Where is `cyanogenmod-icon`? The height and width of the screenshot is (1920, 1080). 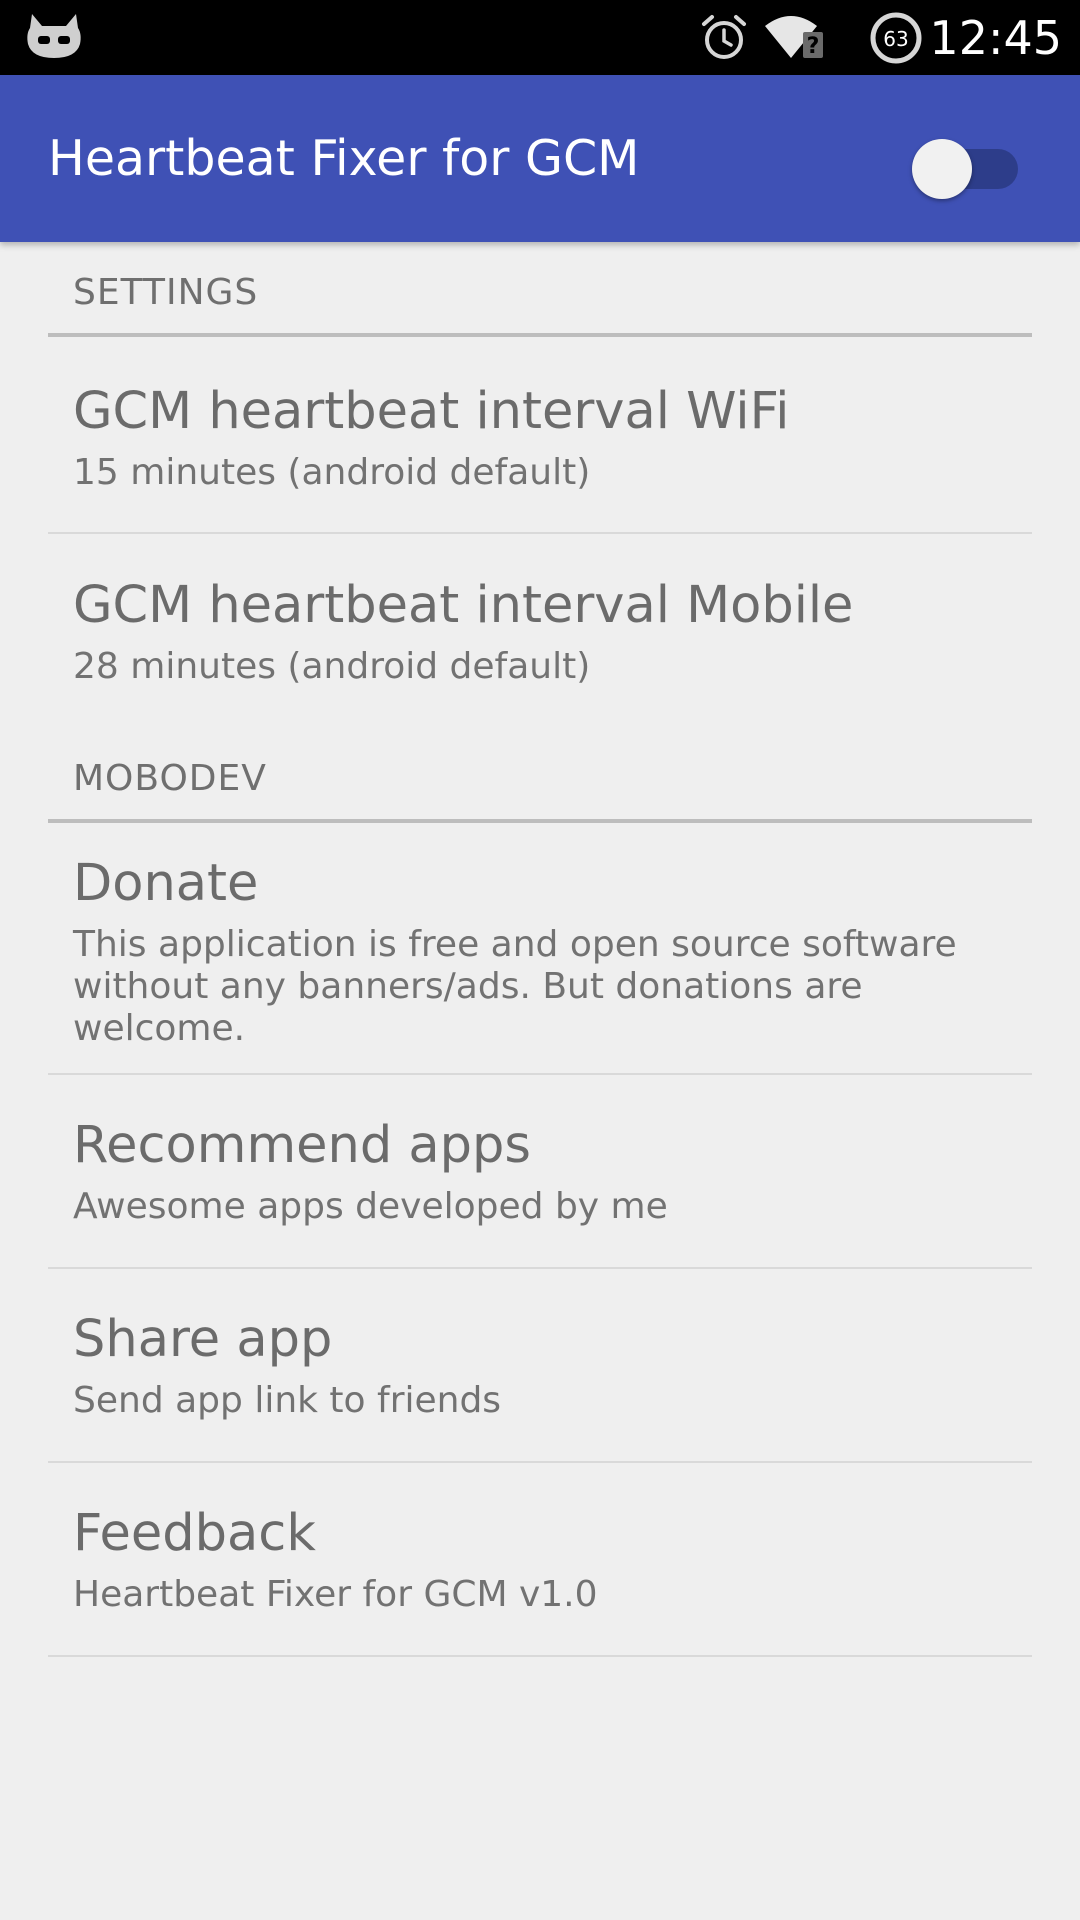
cyanogenmod-icon is located at coordinates (54, 36).